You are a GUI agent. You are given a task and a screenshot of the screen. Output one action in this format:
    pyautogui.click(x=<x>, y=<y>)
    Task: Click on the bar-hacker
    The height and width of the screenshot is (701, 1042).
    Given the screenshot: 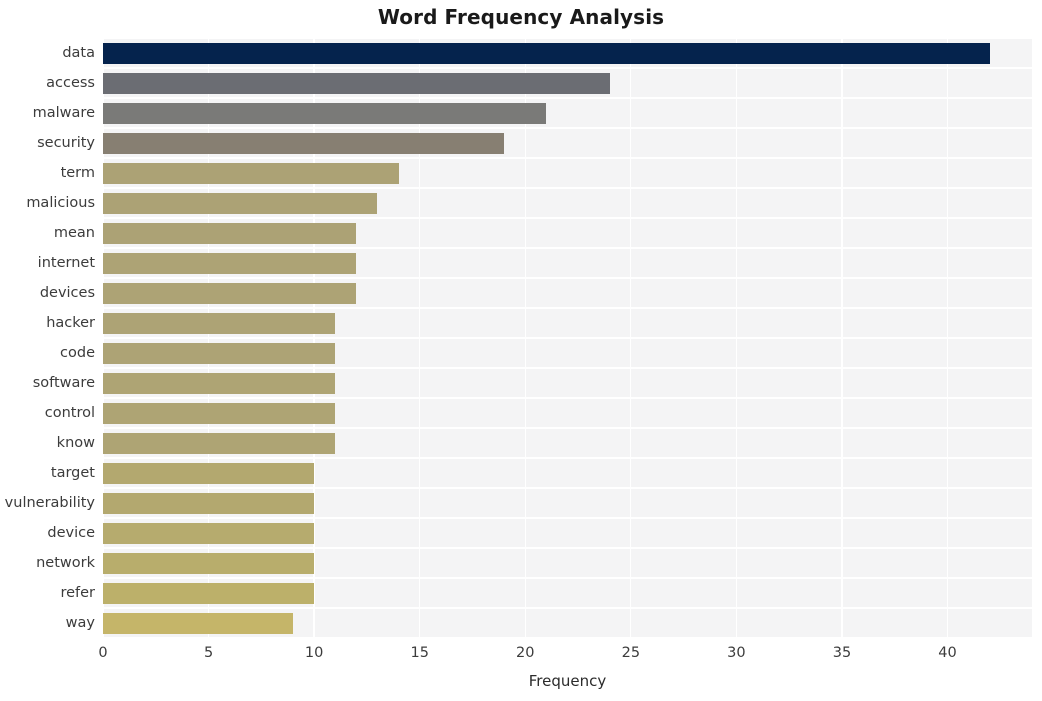 What is the action you would take?
    pyautogui.click(x=219, y=323)
    